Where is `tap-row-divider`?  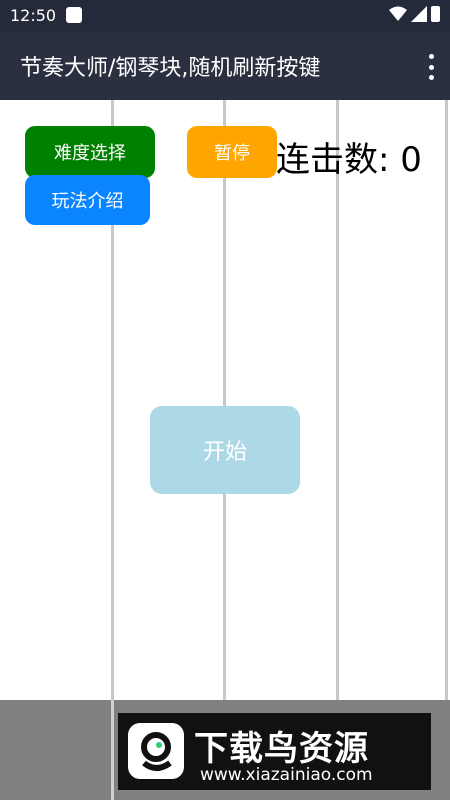
tap-row-divider is located at coordinates (112, 750).